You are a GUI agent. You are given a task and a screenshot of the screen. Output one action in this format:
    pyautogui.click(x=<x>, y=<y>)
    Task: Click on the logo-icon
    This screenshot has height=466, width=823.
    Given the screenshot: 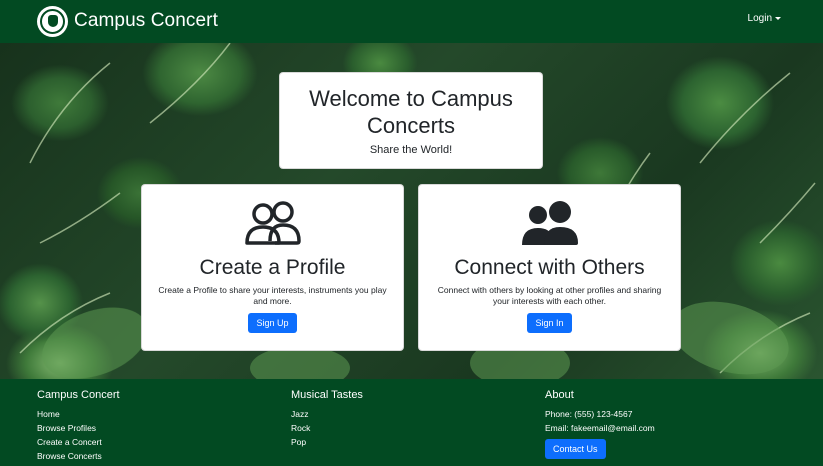 What is the action you would take?
    pyautogui.click(x=52, y=21)
    